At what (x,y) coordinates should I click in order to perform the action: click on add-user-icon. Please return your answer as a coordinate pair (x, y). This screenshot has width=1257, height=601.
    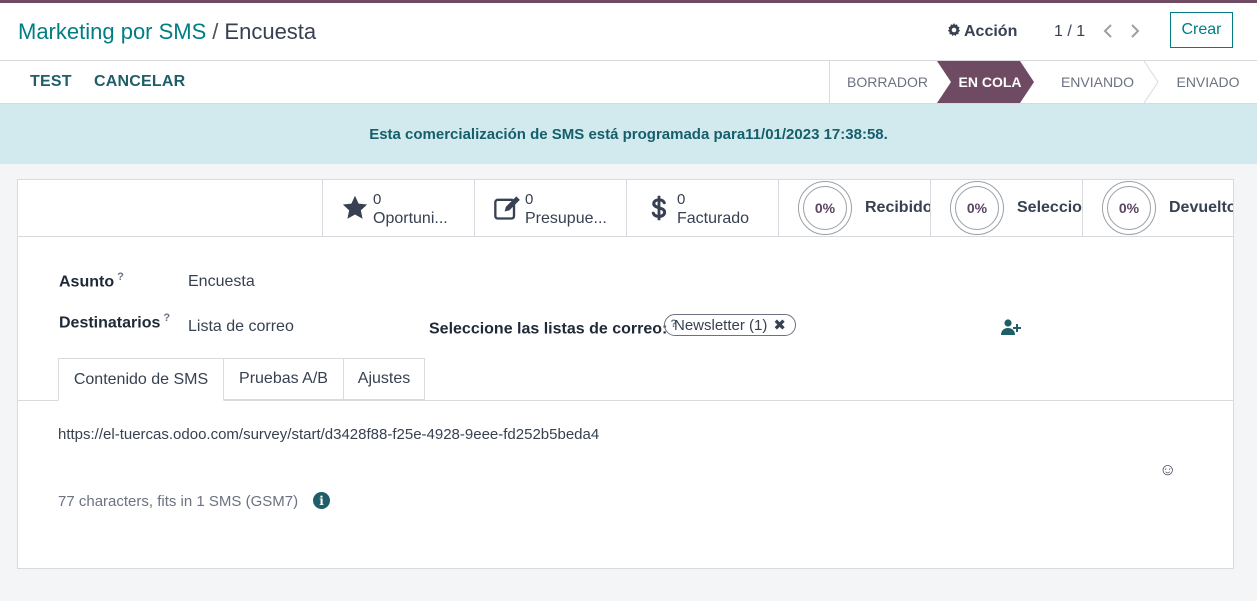
    Looking at the image, I should click on (1011, 327).